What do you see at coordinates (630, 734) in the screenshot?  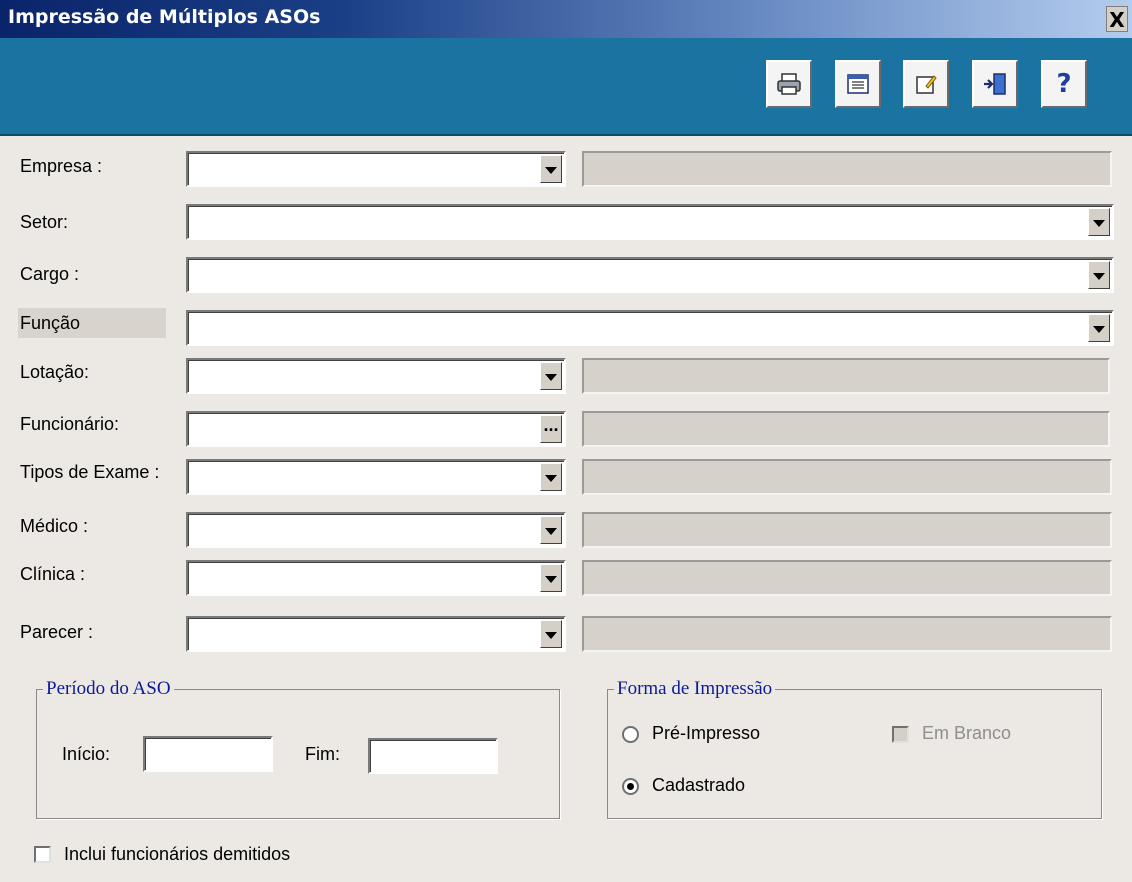 I see `pre-impresso-radio` at bounding box center [630, 734].